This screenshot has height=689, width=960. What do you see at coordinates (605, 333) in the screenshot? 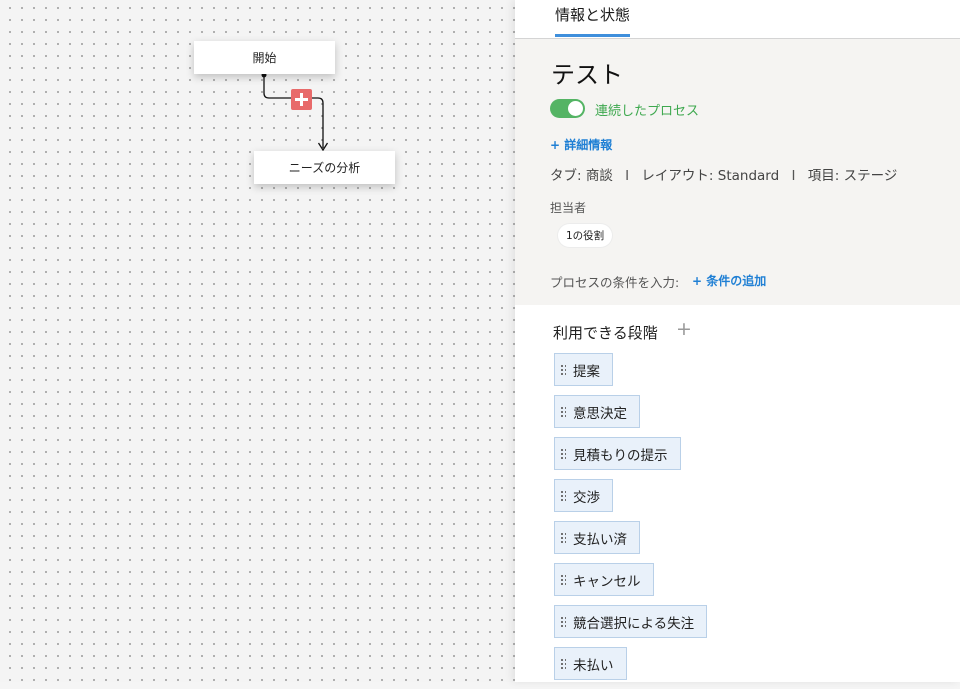
I see `available-stages-header: 利用できる段階` at bounding box center [605, 333].